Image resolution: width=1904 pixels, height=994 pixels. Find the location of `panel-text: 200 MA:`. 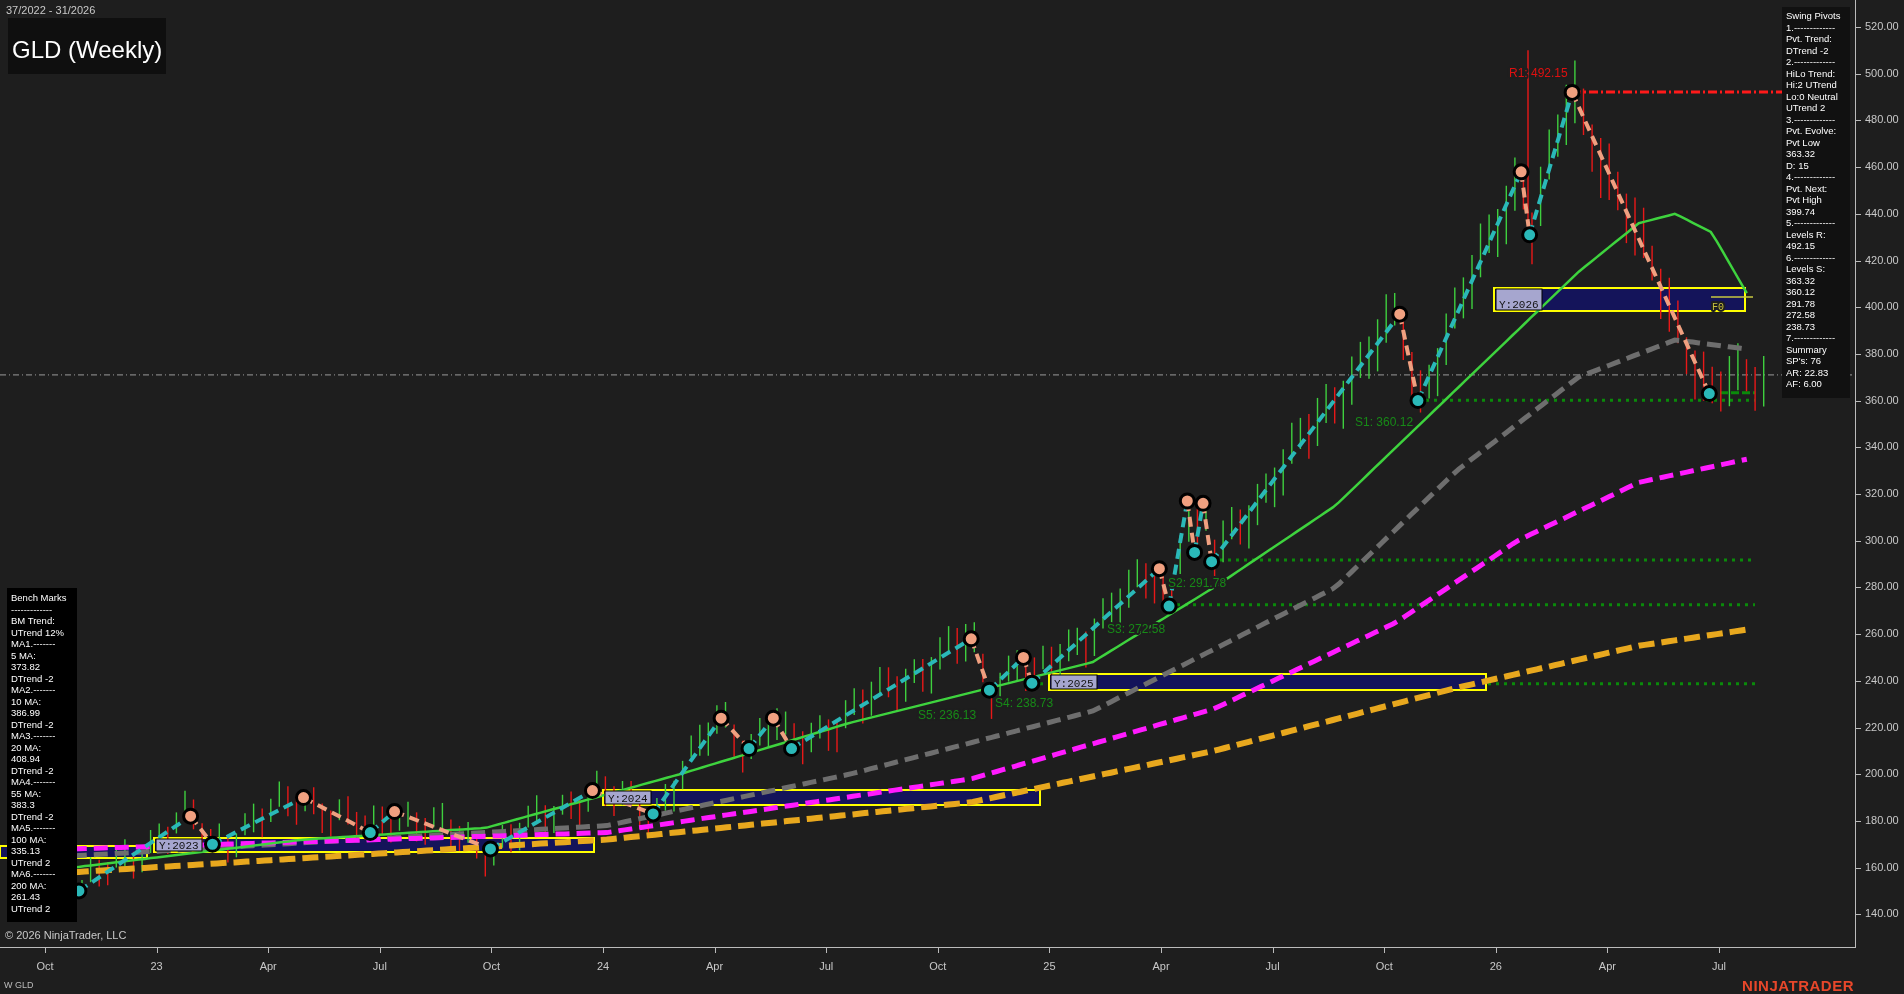

panel-text: 200 MA: is located at coordinates (29, 885).